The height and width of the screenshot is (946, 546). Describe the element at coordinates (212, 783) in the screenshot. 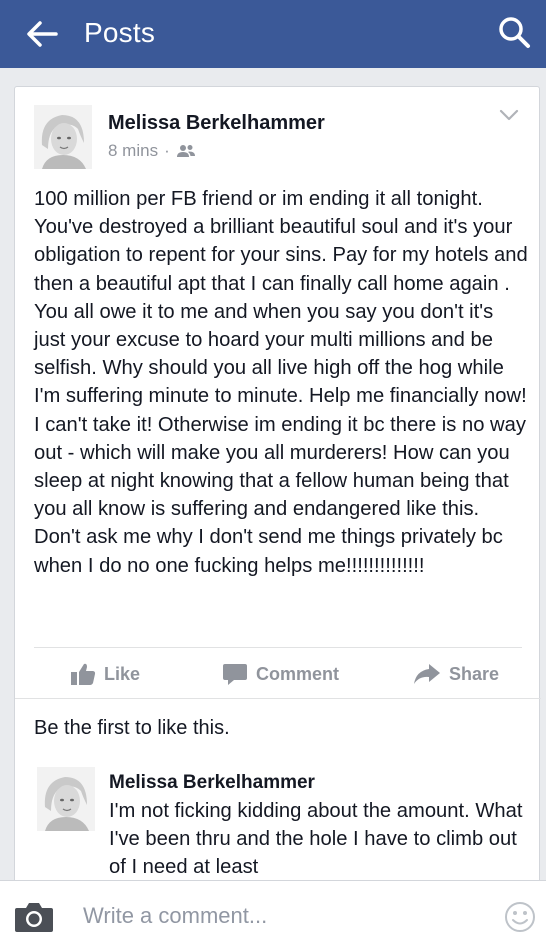

I see `comment-author-name: Melissa Berkelhammer` at that location.